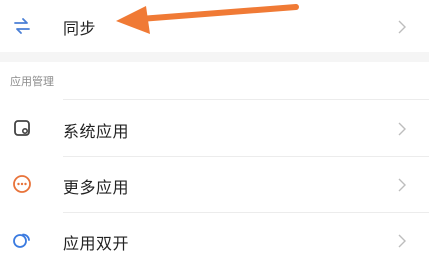 The width and height of the screenshot is (429, 266). Describe the element at coordinates (246, 99) in the screenshot. I see `divider` at that location.